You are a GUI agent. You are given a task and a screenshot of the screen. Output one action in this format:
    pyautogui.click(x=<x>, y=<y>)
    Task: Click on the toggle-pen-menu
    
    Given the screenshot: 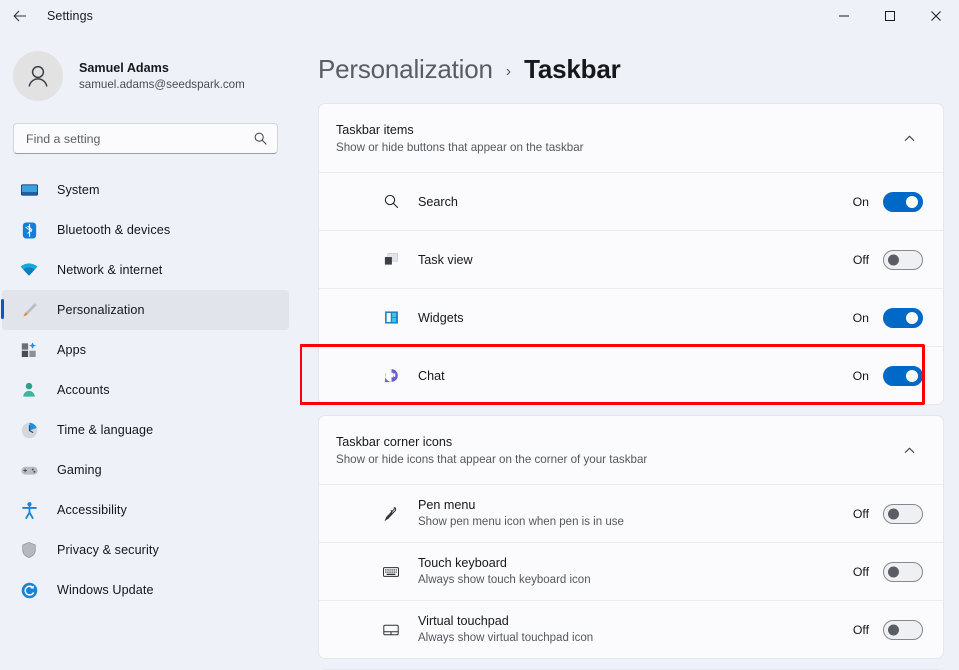 What is the action you would take?
    pyautogui.click(x=903, y=513)
    